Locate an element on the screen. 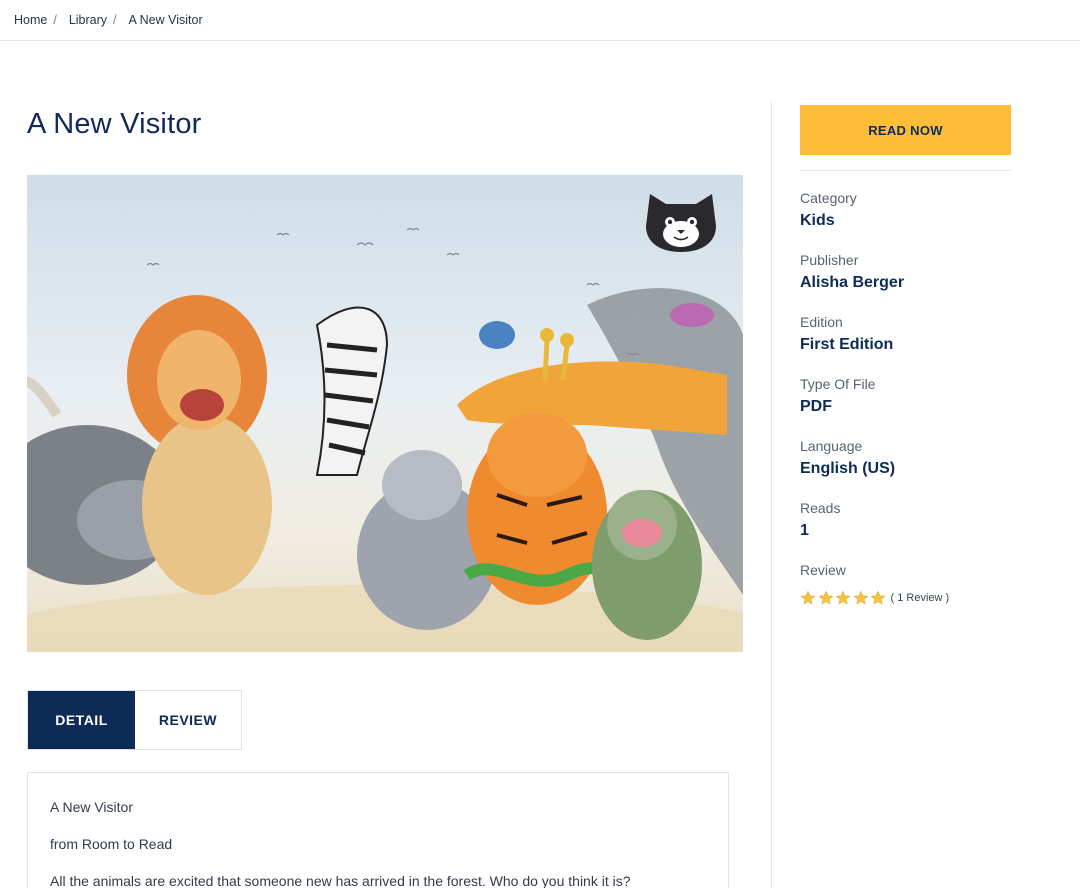 Image resolution: width=1080 pixels, height=888 pixels. meta-edition: Edition First Edition is located at coordinates (930, 334).